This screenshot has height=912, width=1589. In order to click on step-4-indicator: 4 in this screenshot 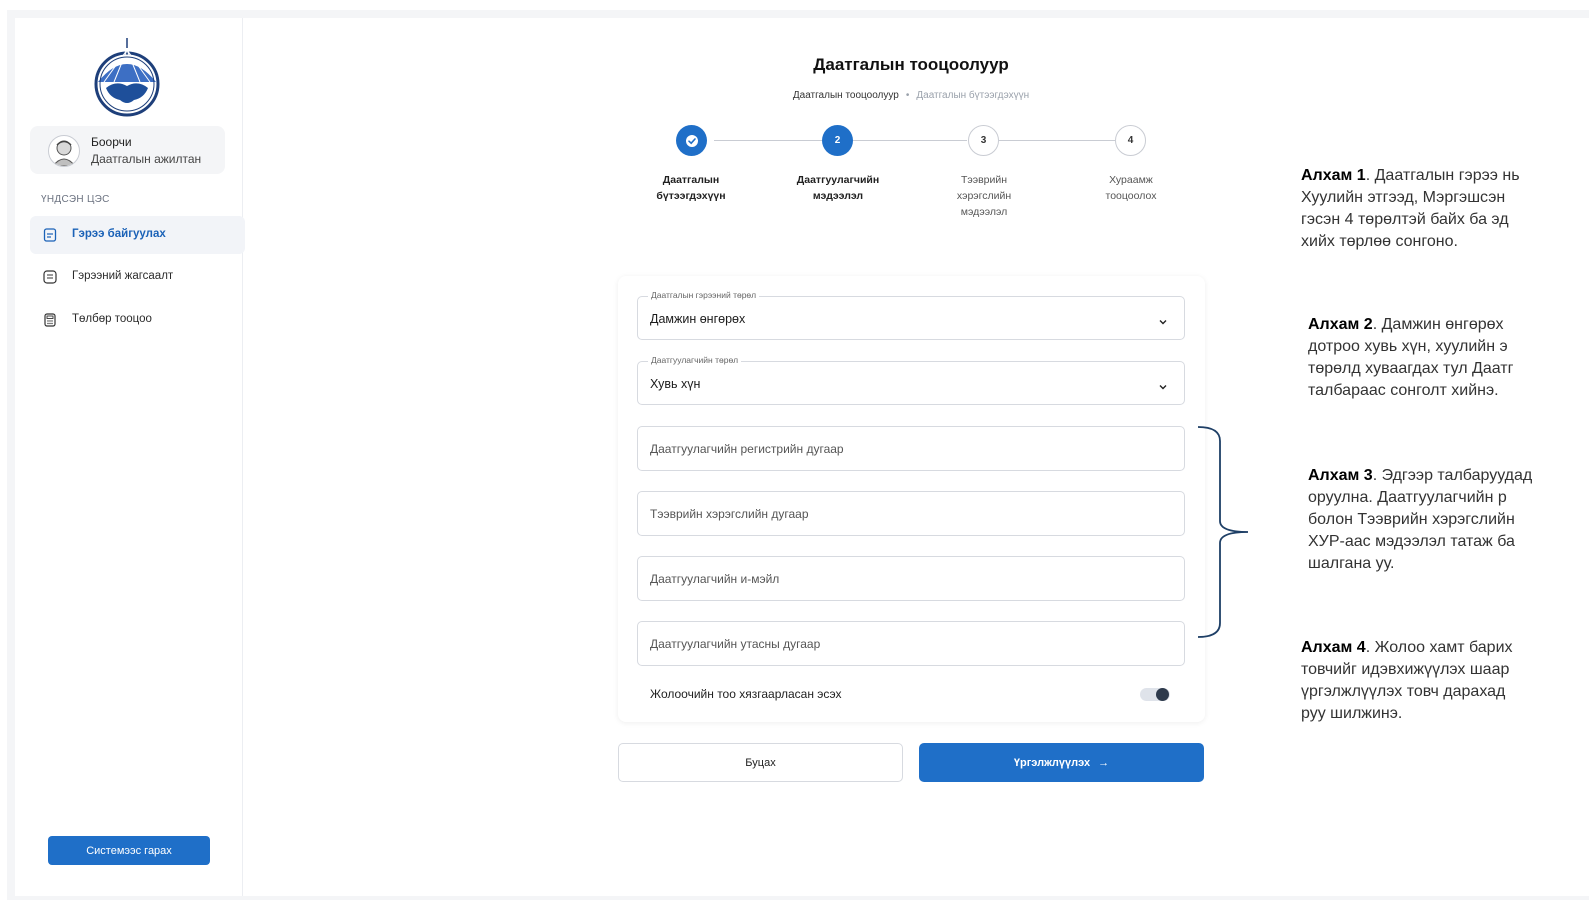, I will do `click(1130, 140)`.